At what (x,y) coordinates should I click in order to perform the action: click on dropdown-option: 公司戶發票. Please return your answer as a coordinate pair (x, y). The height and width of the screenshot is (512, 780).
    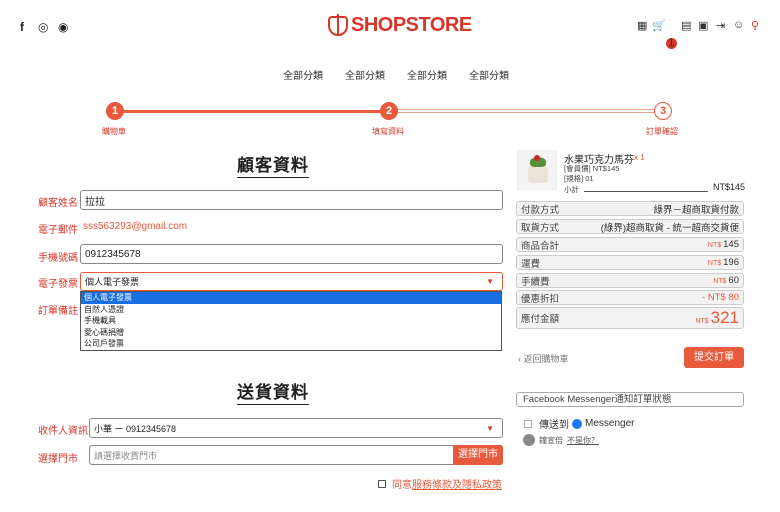
    Looking at the image, I should click on (291, 344).